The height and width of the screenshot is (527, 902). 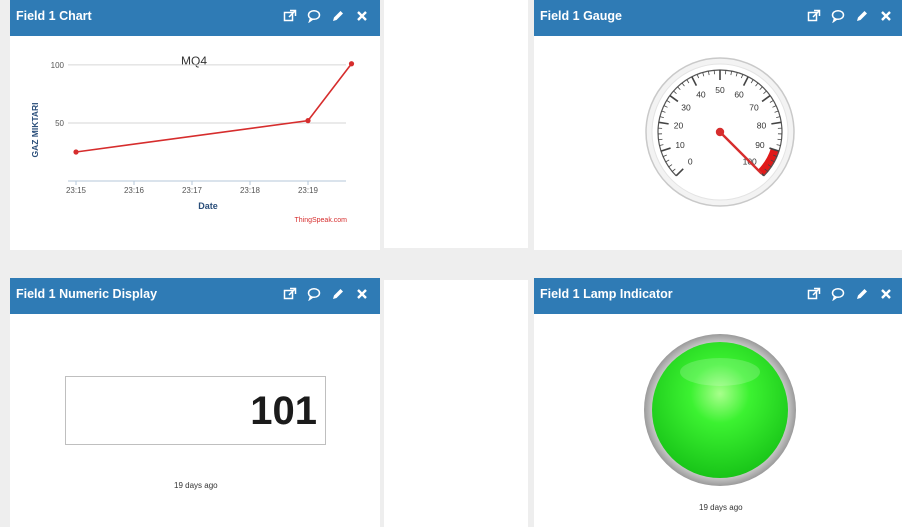 What do you see at coordinates (195, 410) in the screenshot?
I see `numeric-display: 101` at bounding box center [195, 410].